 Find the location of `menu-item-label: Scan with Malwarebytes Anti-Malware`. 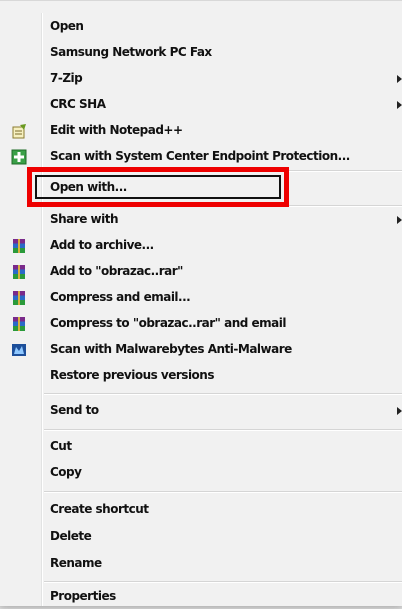

menu-item-label: Scan with Malwarebytes Anti-Malware is located at coordinates (171, 349).